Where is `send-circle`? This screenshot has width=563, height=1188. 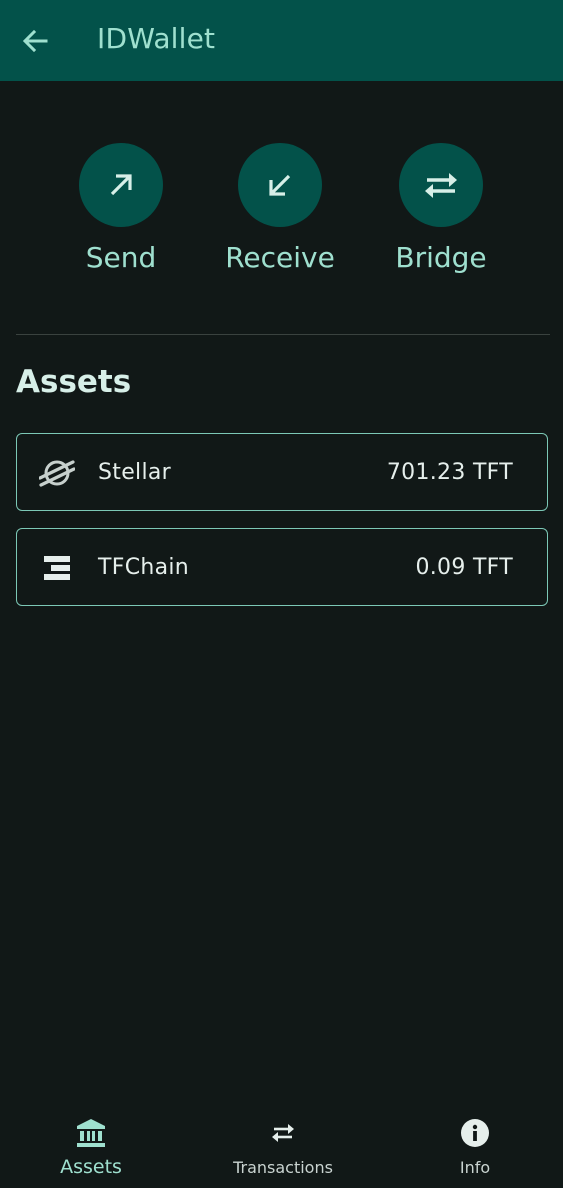
send-circle is located at coordinates (121, 185).